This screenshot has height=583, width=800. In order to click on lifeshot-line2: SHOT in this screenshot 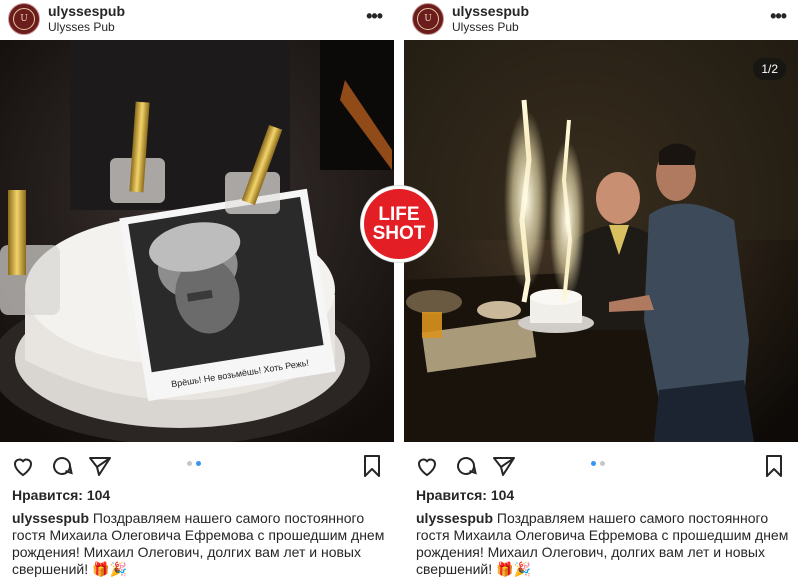, I will do `click(399, 233)`.